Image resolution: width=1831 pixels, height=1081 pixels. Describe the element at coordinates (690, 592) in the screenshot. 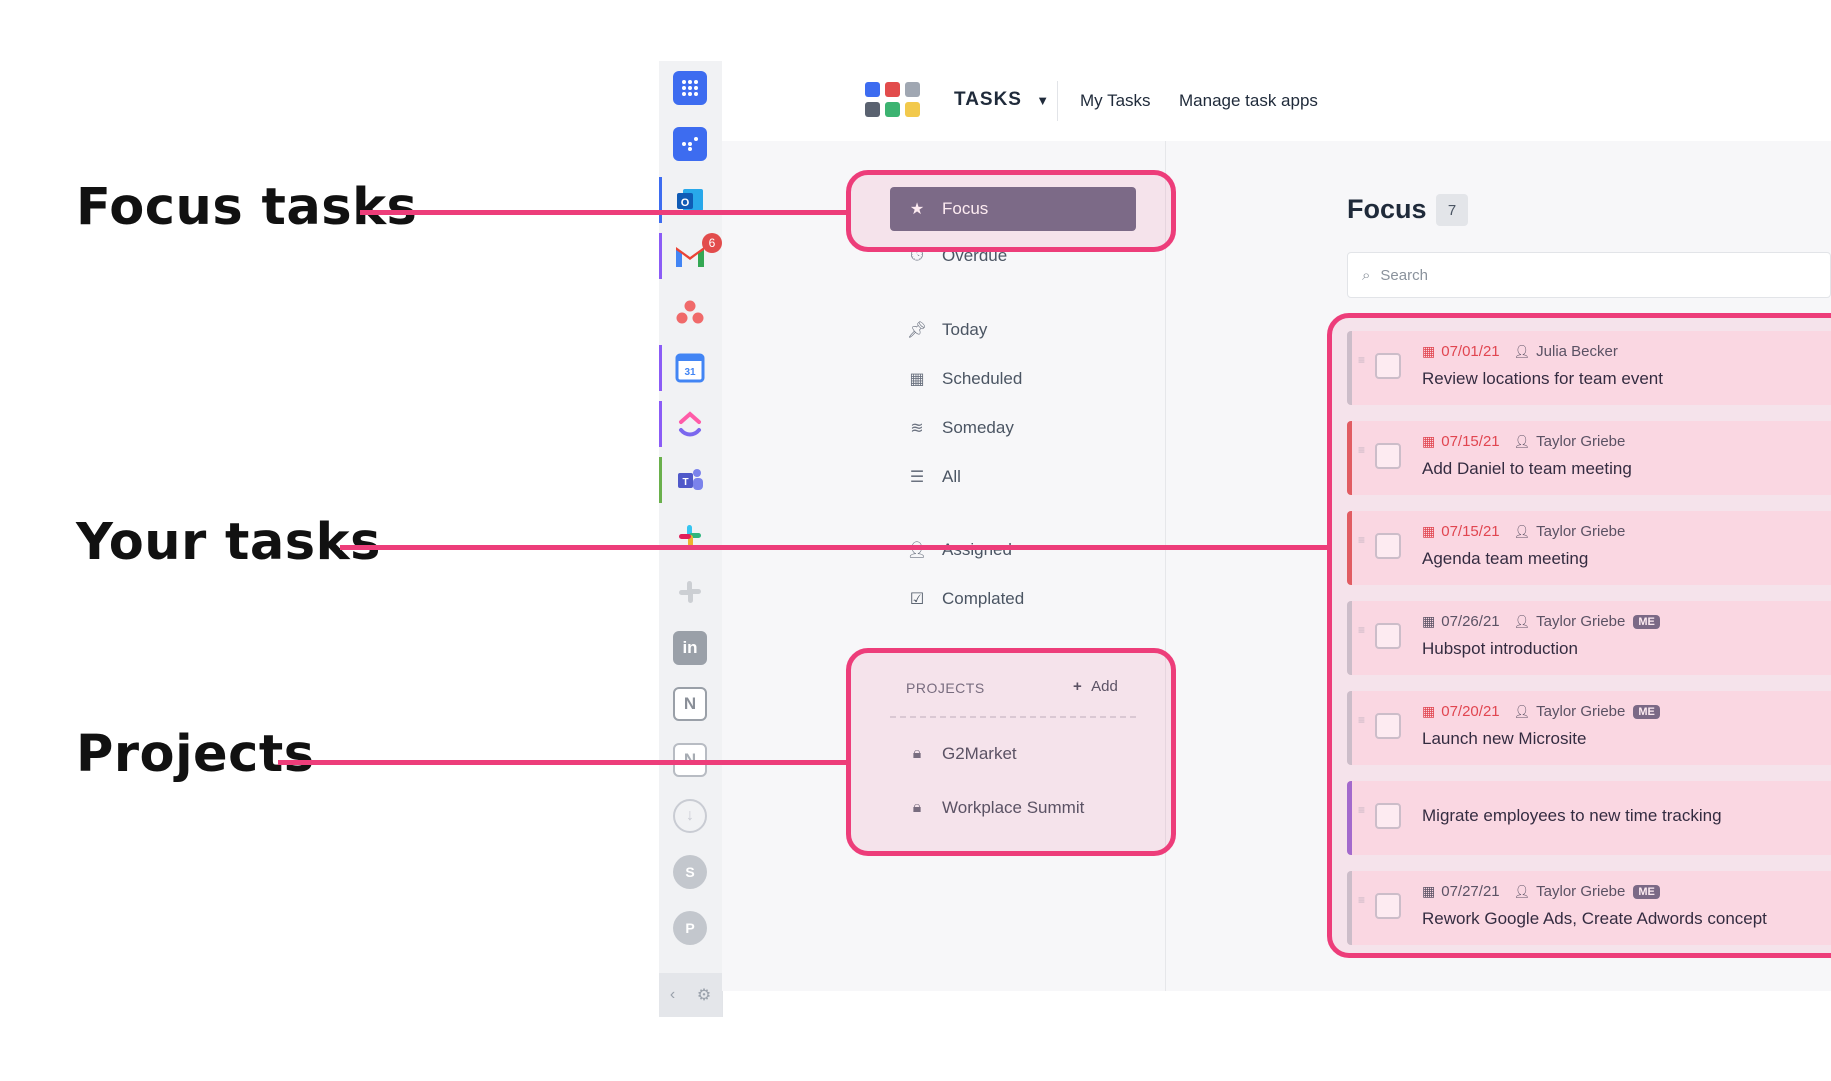

I see `slack-icon` at that location.